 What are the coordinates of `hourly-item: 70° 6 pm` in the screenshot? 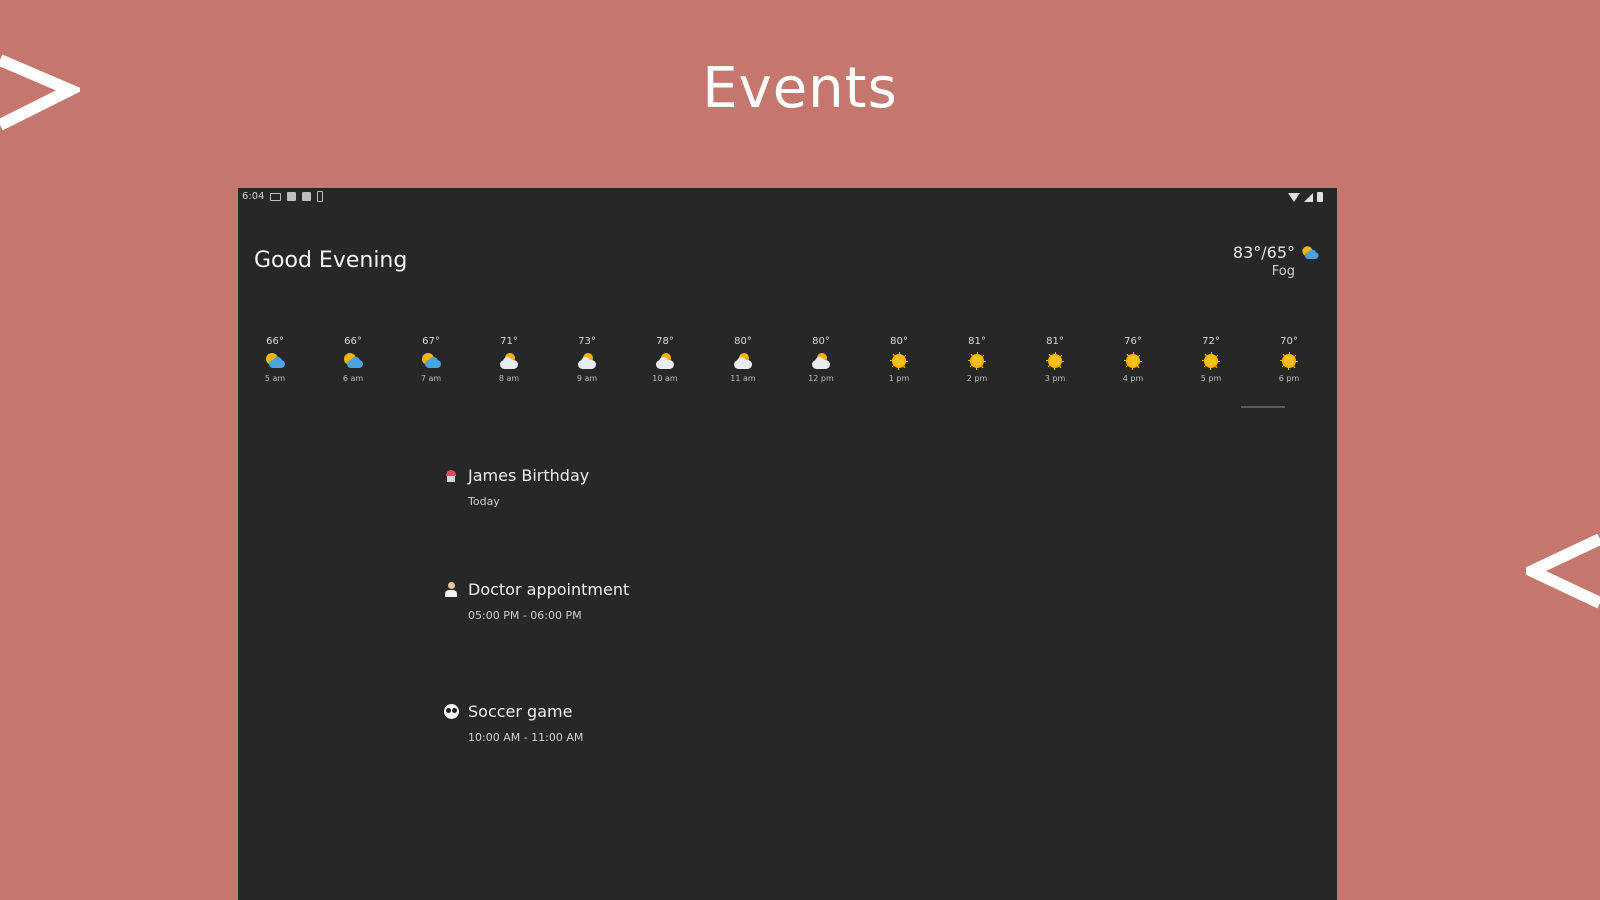 It's located at (1289, 360).